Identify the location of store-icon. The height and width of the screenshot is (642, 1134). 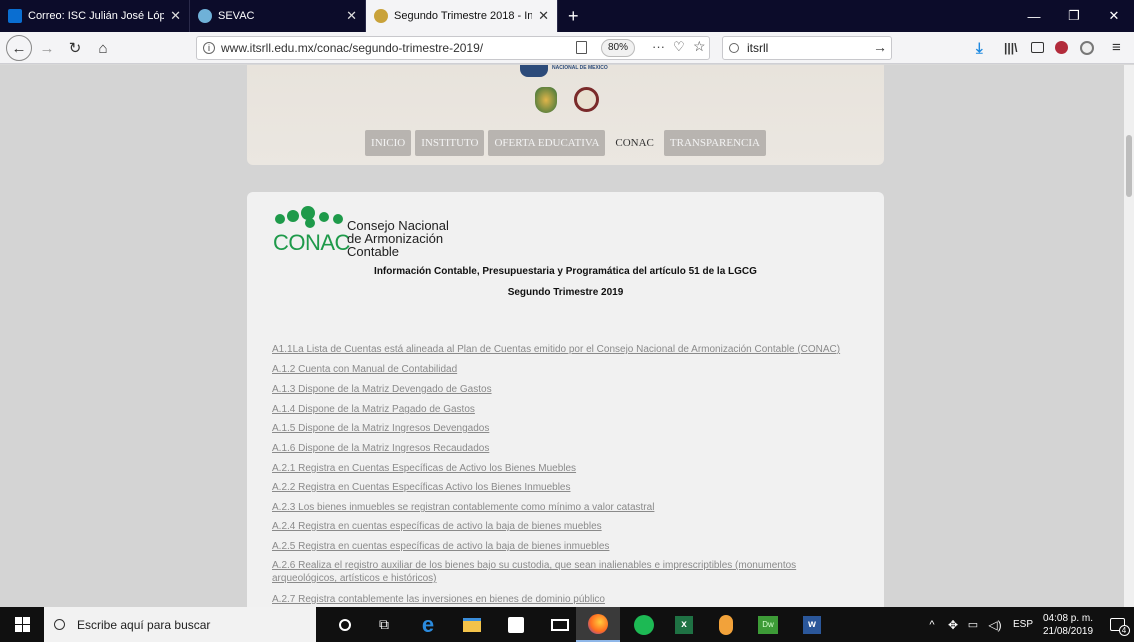
(516, 624).